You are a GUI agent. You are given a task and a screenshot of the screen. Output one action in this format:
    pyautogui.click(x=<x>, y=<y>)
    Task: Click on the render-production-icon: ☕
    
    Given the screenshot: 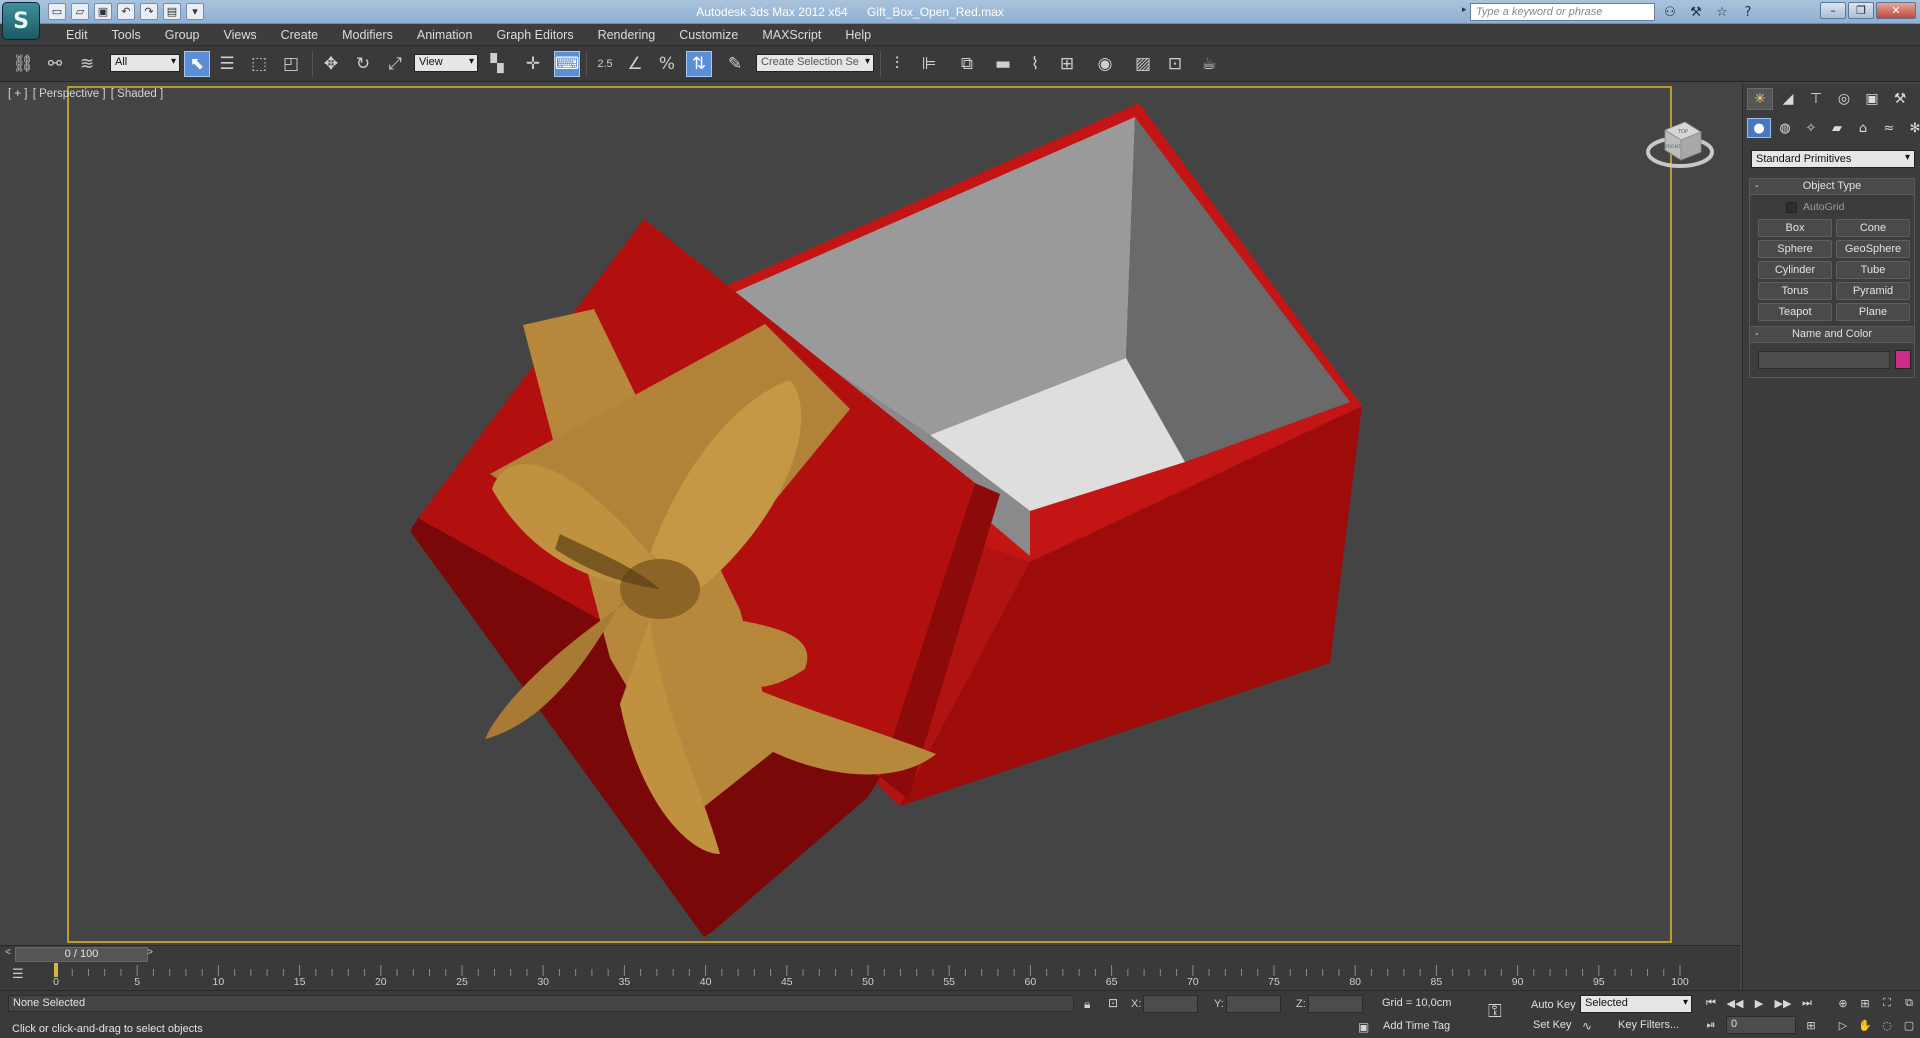 What is the action you would take?
    pyautogui.click(x=1209, y=64)
    